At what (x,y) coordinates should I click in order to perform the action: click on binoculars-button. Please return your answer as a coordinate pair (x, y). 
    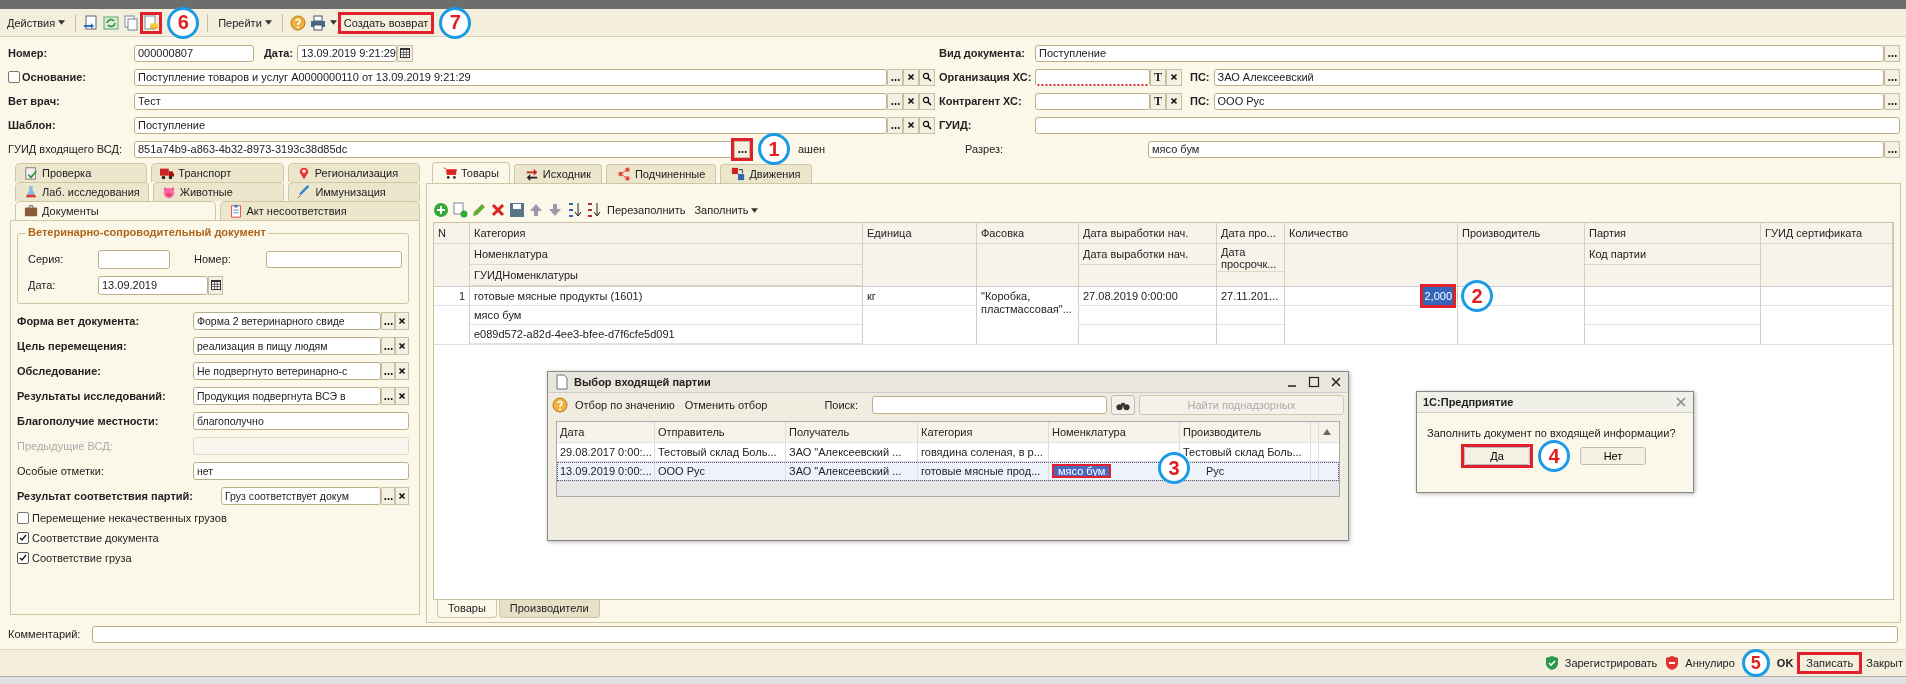
    Looking at the image, I should click on (1123, 405).